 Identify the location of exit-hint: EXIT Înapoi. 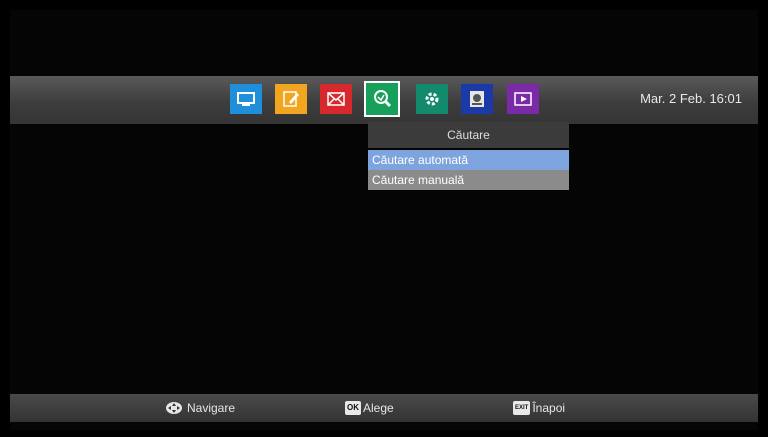
(539, 408).